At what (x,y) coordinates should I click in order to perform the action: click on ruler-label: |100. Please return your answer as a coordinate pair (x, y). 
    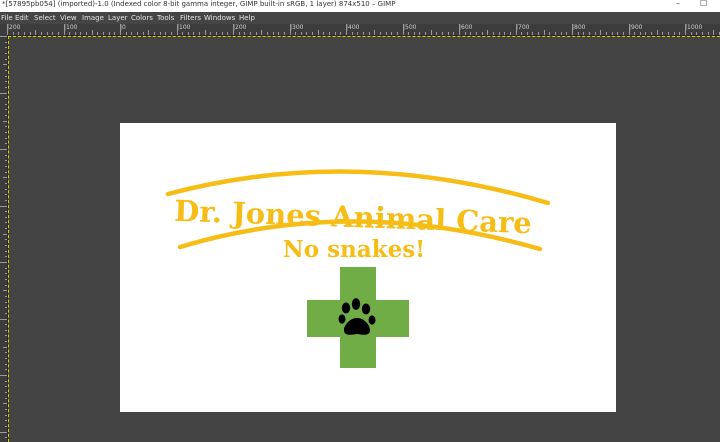
    Looking at the image, I should click on (71, 27).